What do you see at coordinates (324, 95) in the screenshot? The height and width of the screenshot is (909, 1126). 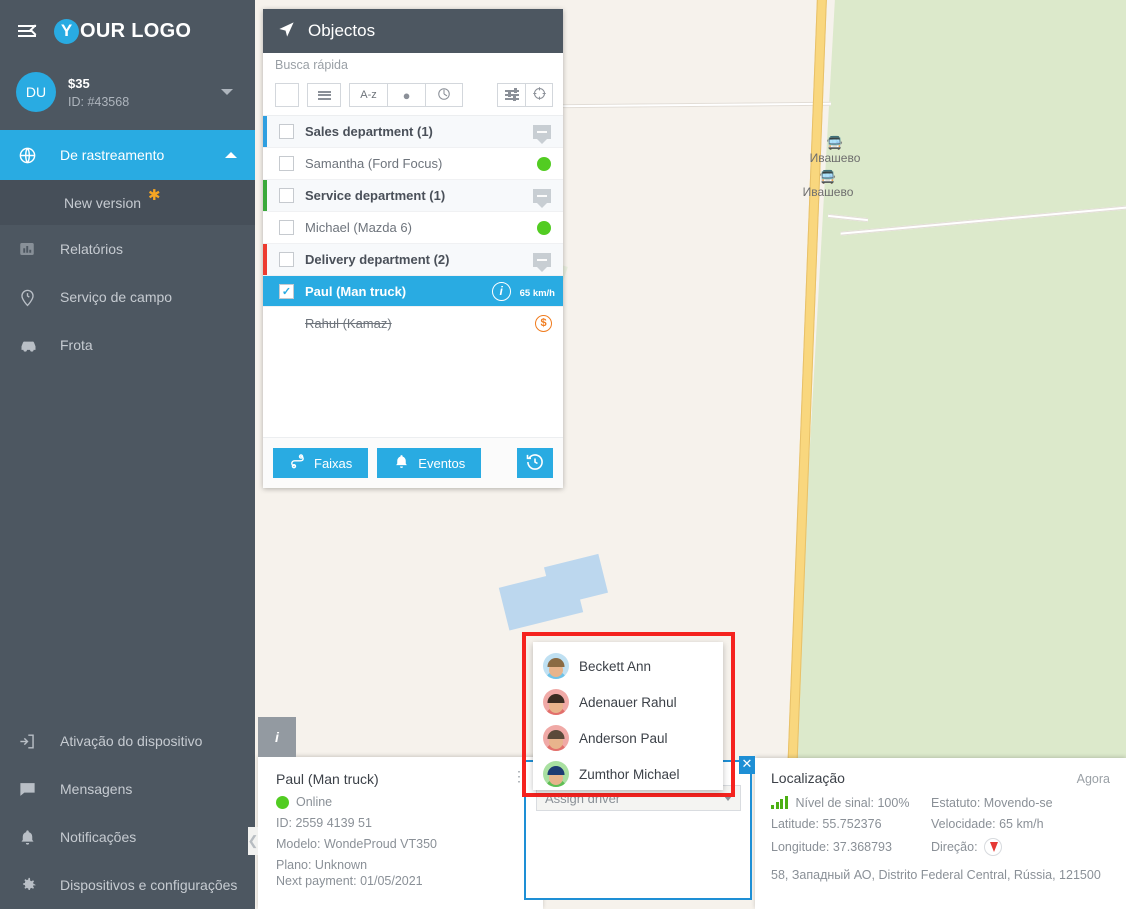 I see `list-view-button` at bounding box center [324, 95].